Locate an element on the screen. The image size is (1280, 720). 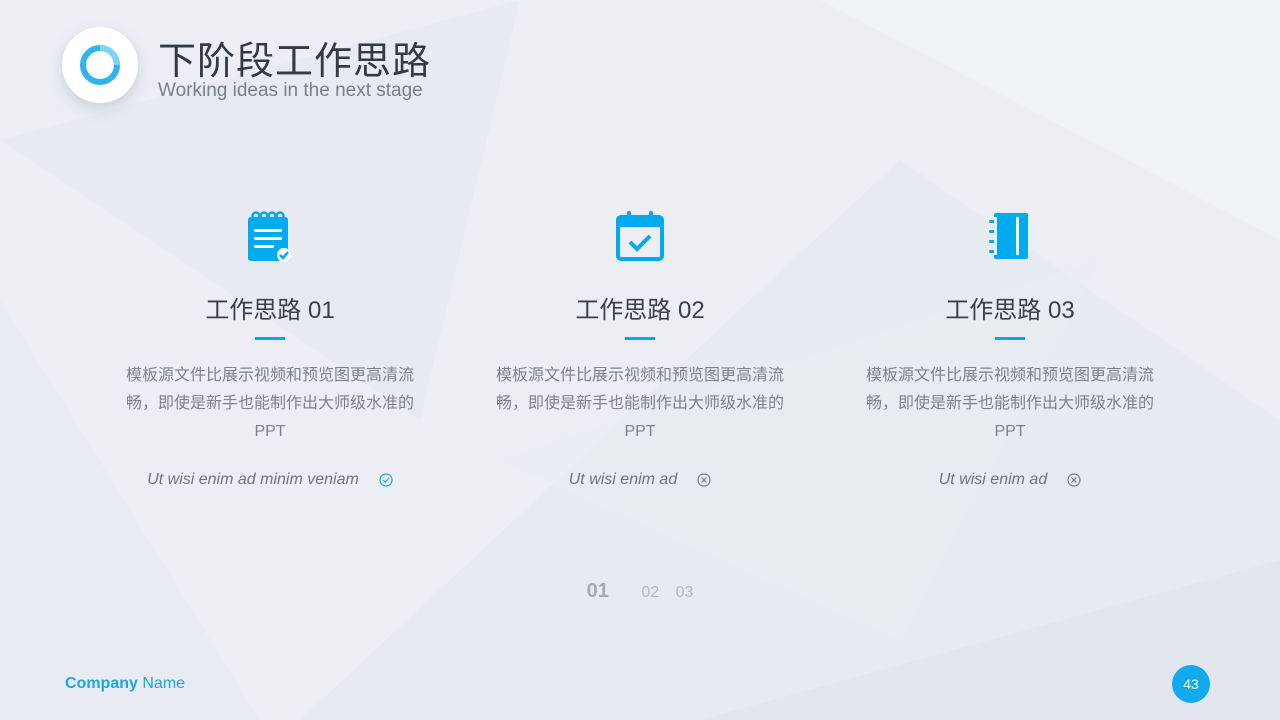
pager-item-01: 01 is located at coordinates (598, 591).